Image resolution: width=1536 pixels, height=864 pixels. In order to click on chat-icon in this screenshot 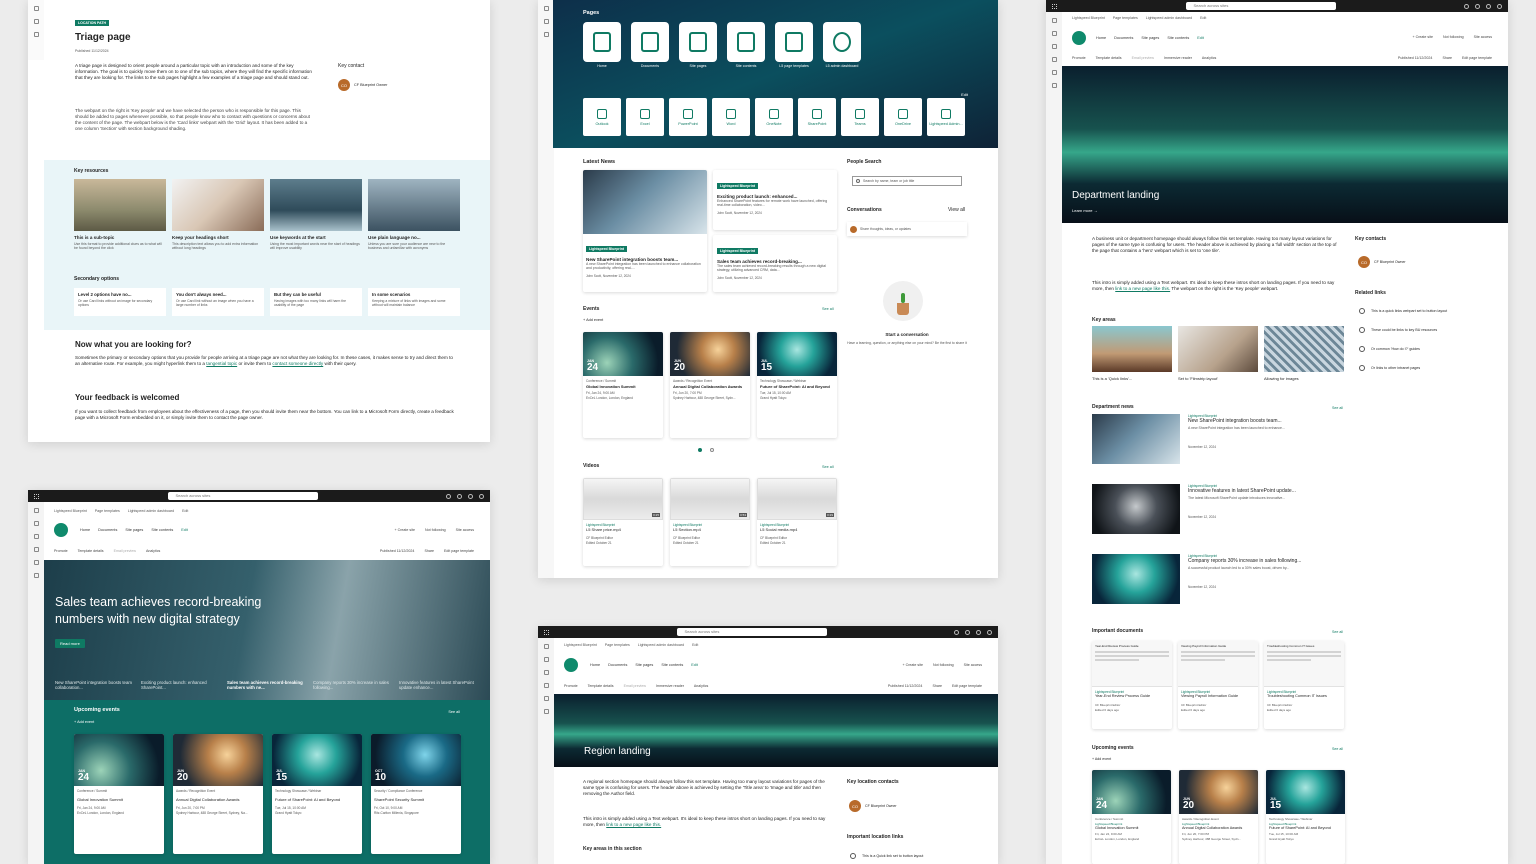, I will do `click(956, 632)`.